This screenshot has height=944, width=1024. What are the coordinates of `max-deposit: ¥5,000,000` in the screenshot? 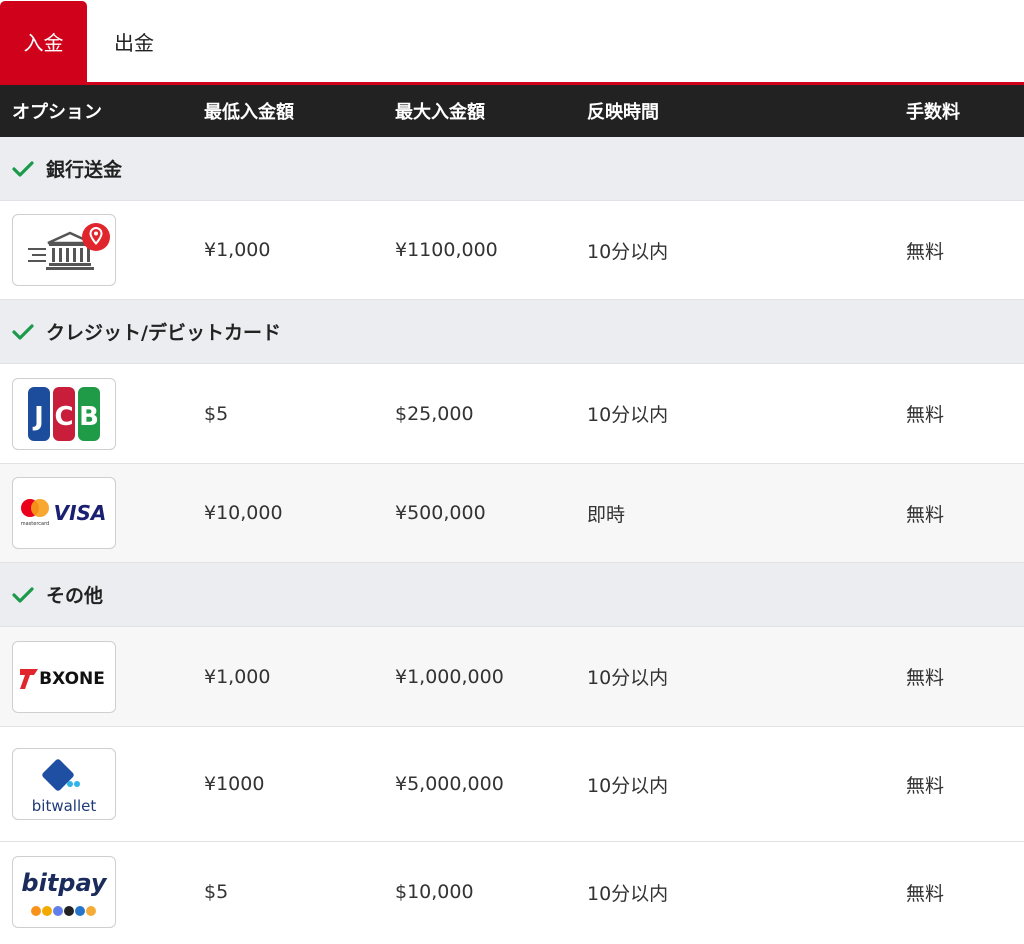 It's located at (449, 784).